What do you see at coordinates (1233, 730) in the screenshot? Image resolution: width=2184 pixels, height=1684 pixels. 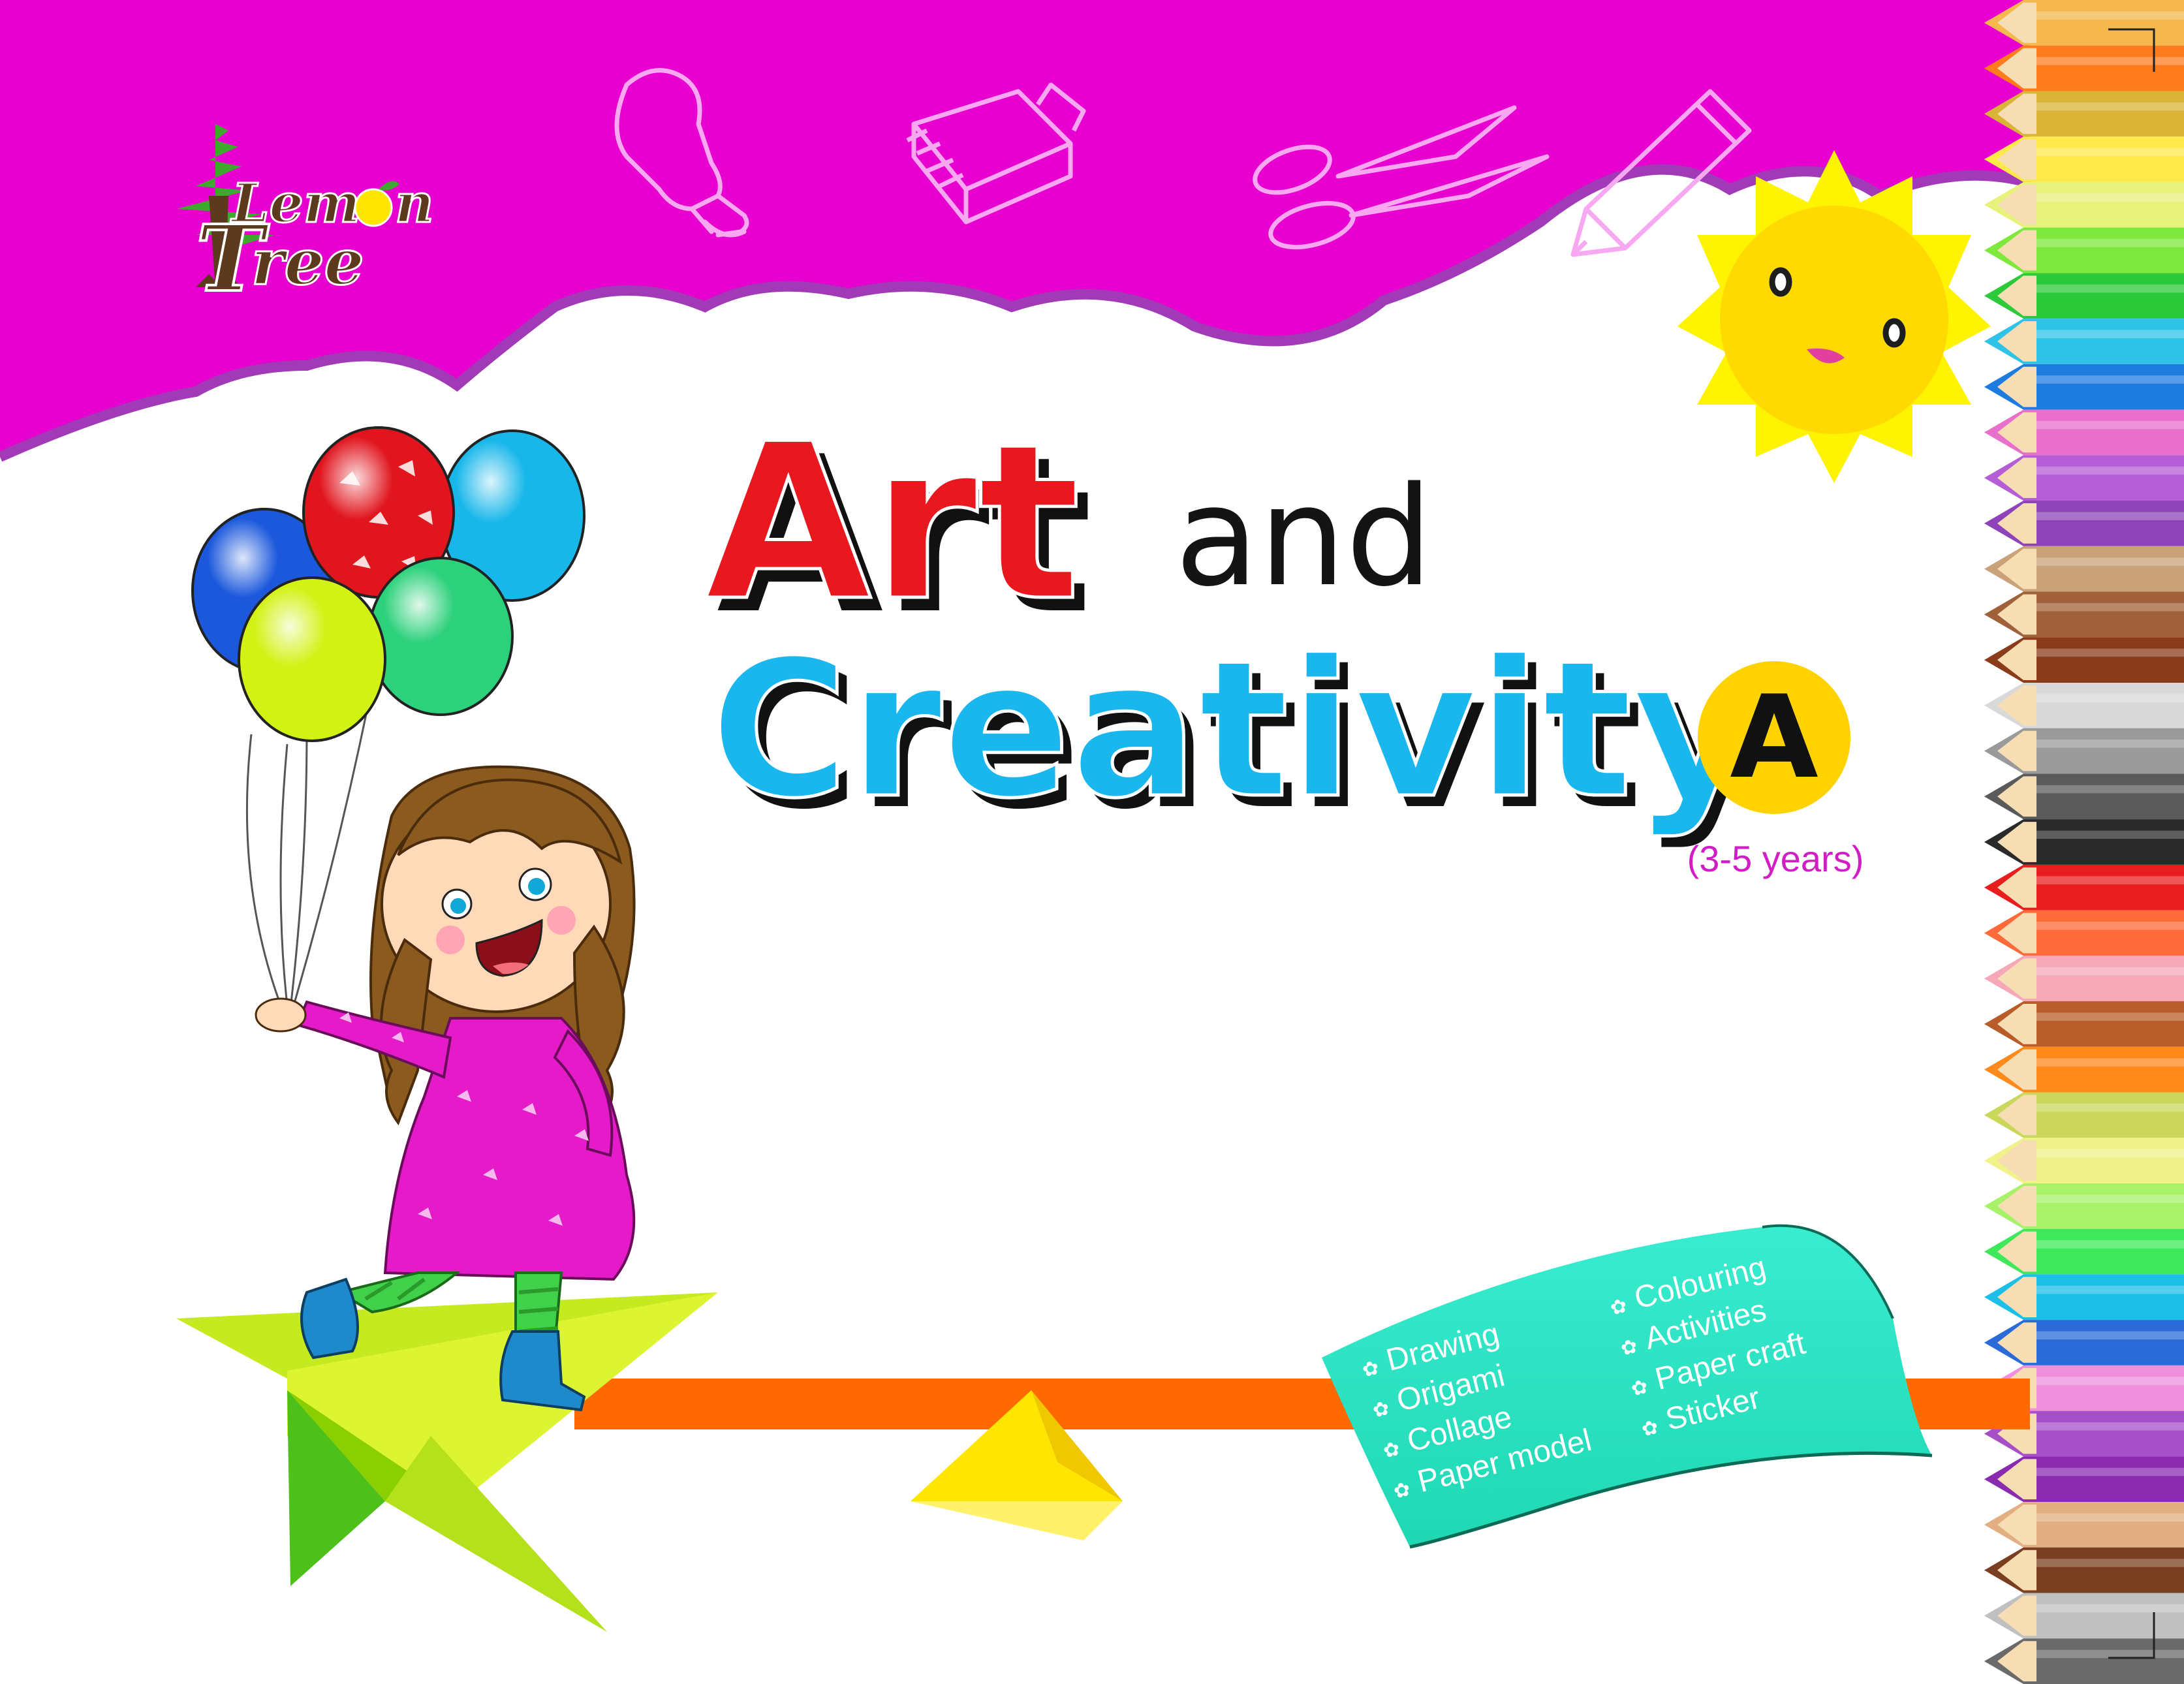 I see `title-creativity: Creativity` at bounding box center [1233, 730].